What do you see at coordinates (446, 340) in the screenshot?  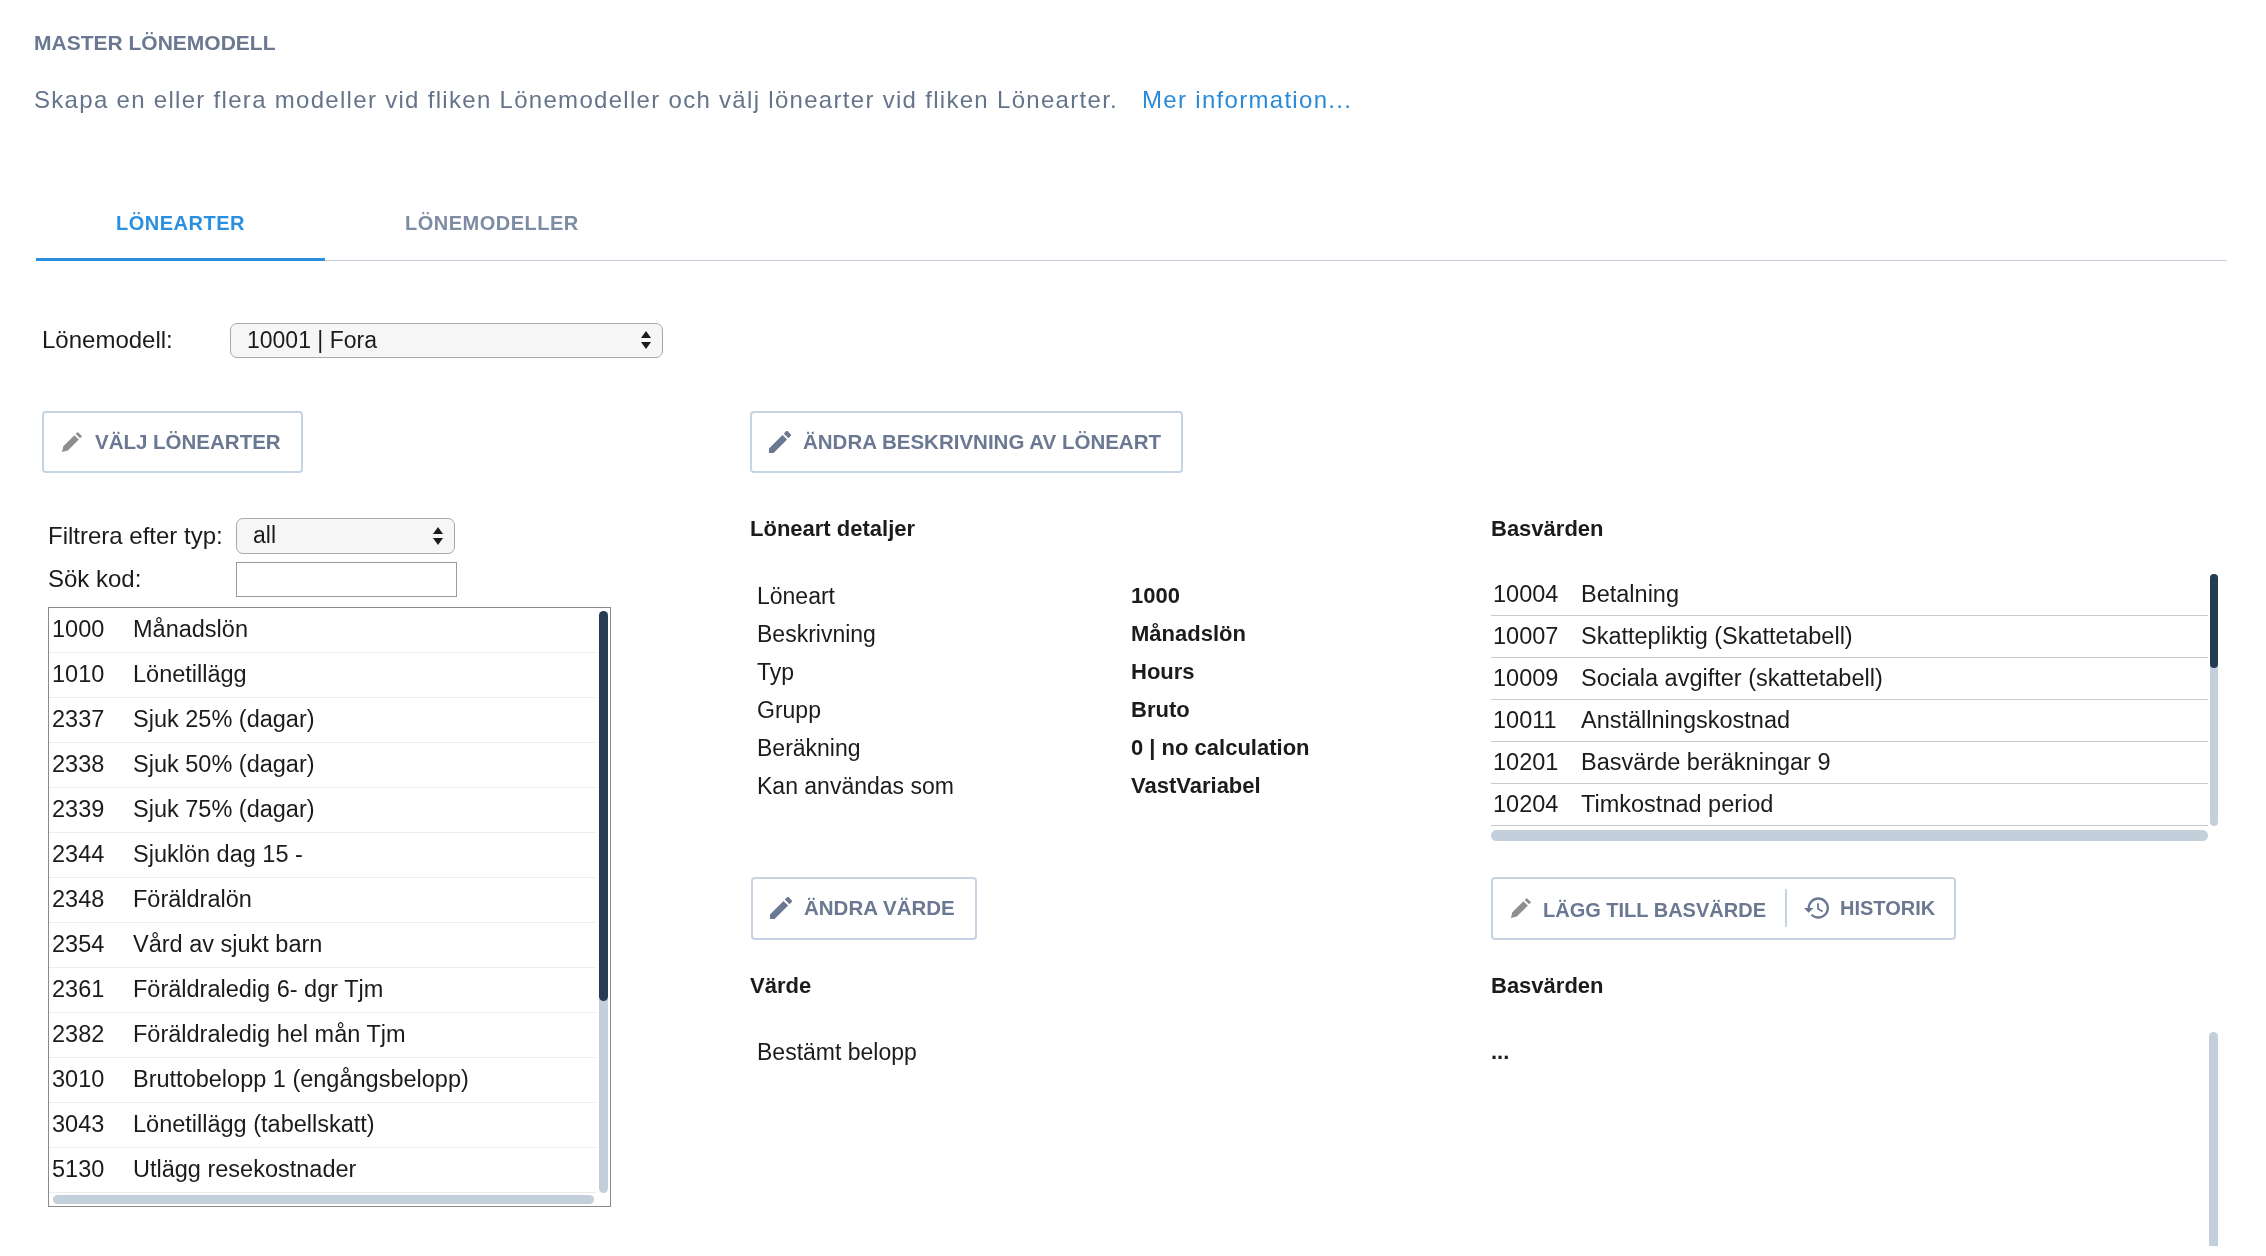 I see `model-select: 10001 | Fora` at bounding box center [446, 340].